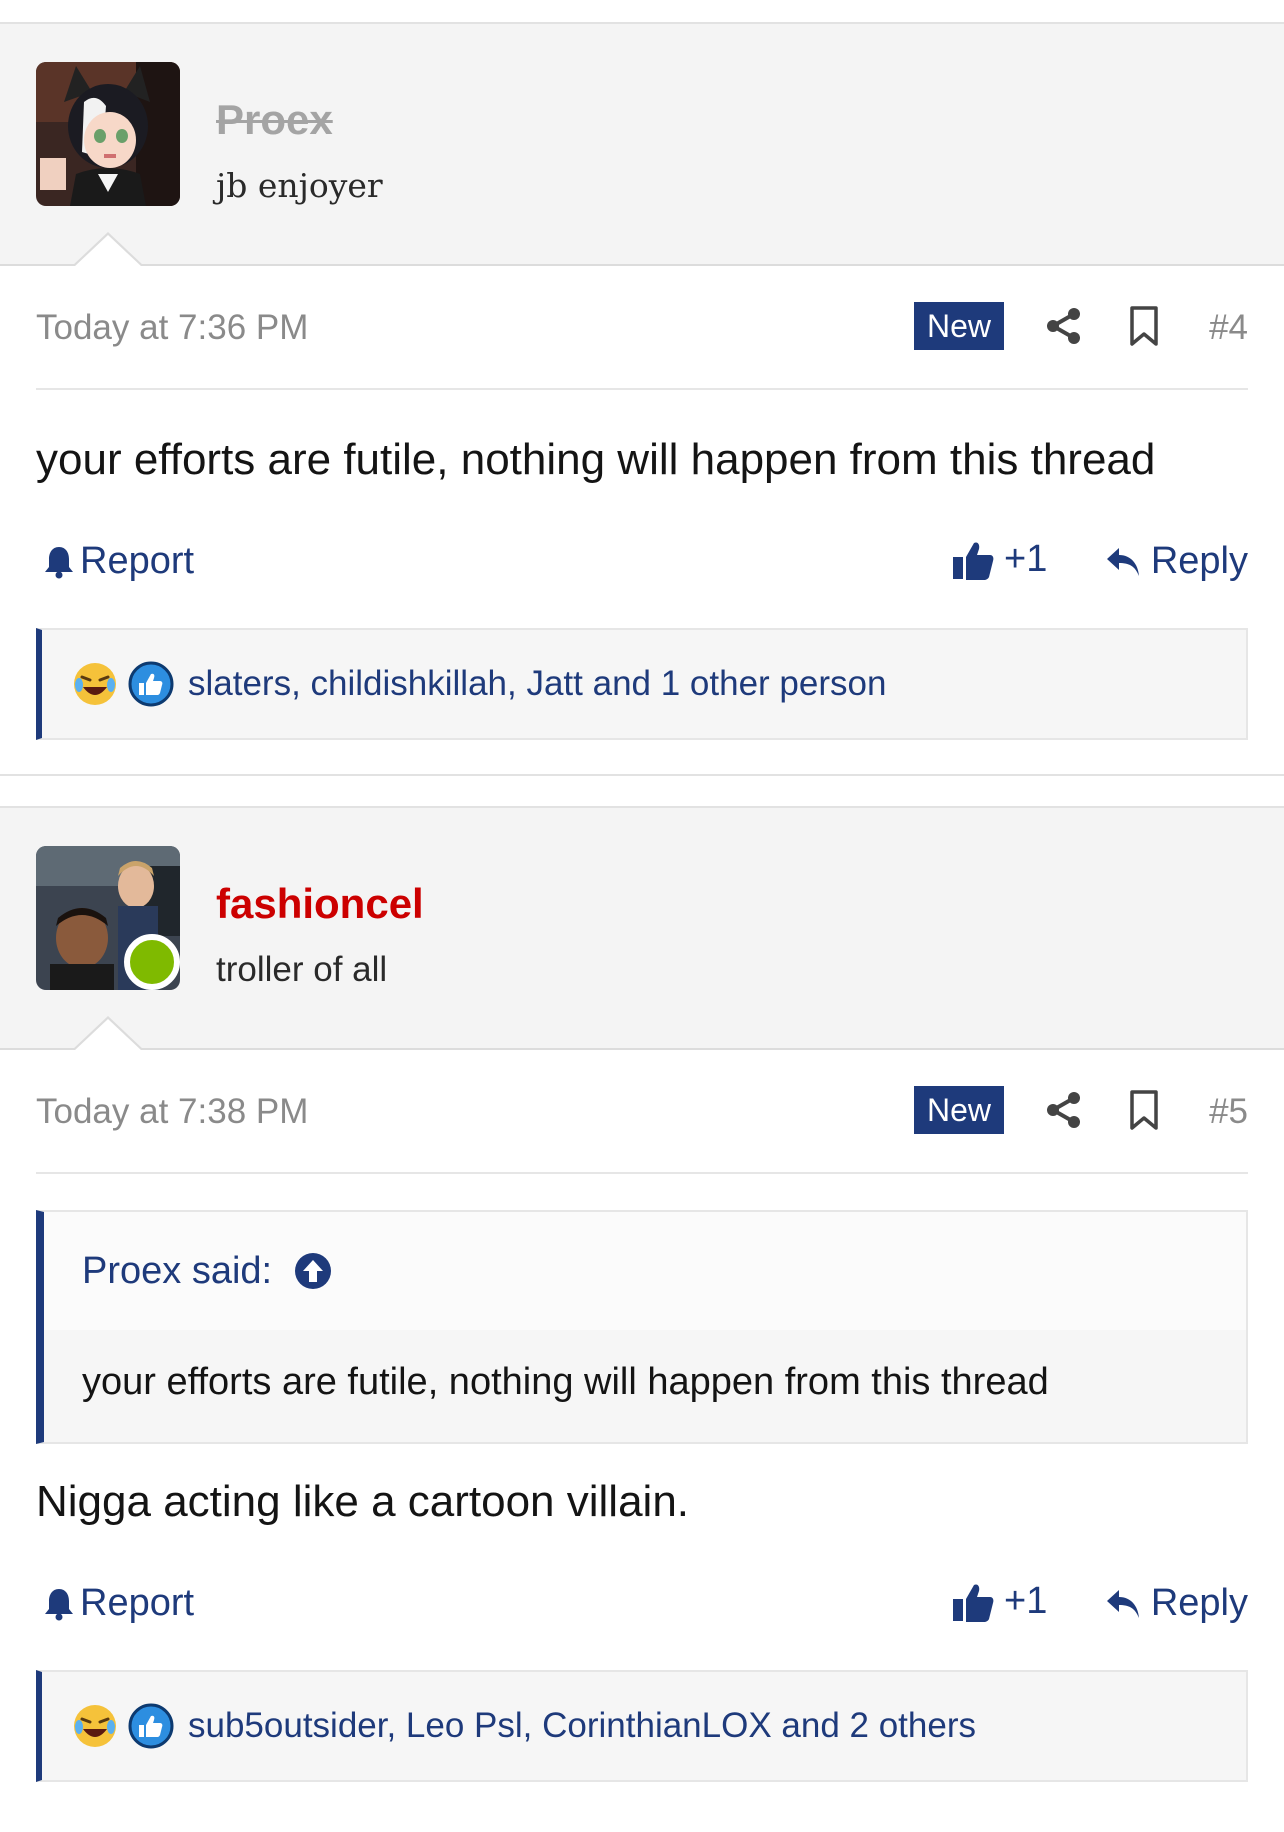 The height and width of the screenshot is (1832, 1284). I want to click on arrow-up-circle-icon, so click(313, 1271).